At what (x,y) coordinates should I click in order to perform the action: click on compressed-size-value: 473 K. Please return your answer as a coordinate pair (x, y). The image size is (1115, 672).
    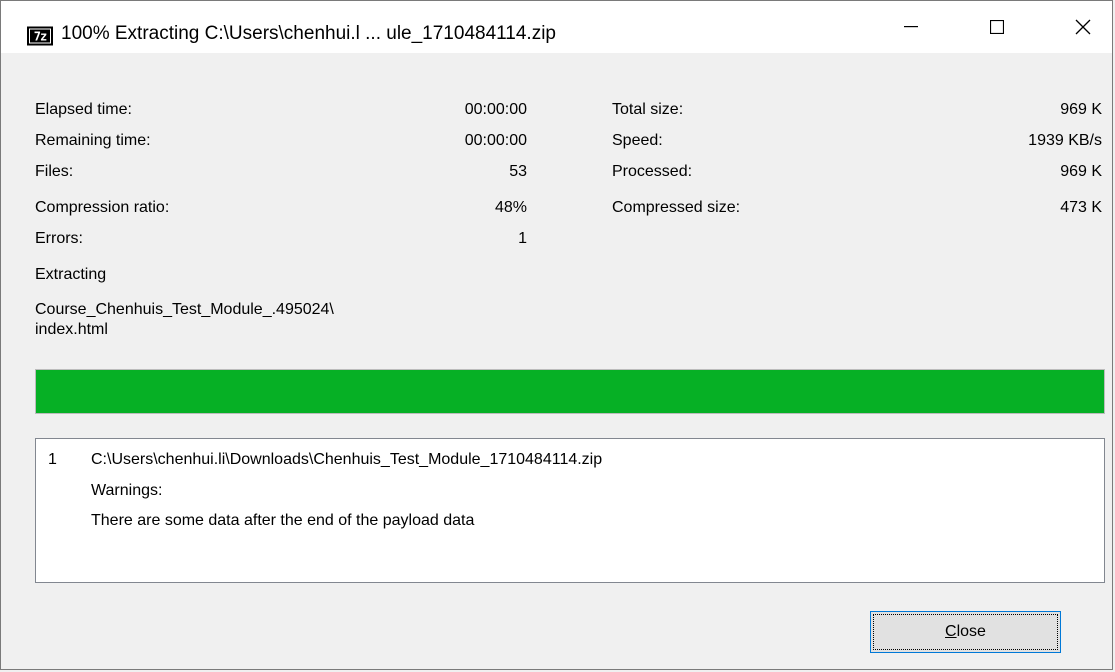
    Looking at the image, I should click on (1081, 207).